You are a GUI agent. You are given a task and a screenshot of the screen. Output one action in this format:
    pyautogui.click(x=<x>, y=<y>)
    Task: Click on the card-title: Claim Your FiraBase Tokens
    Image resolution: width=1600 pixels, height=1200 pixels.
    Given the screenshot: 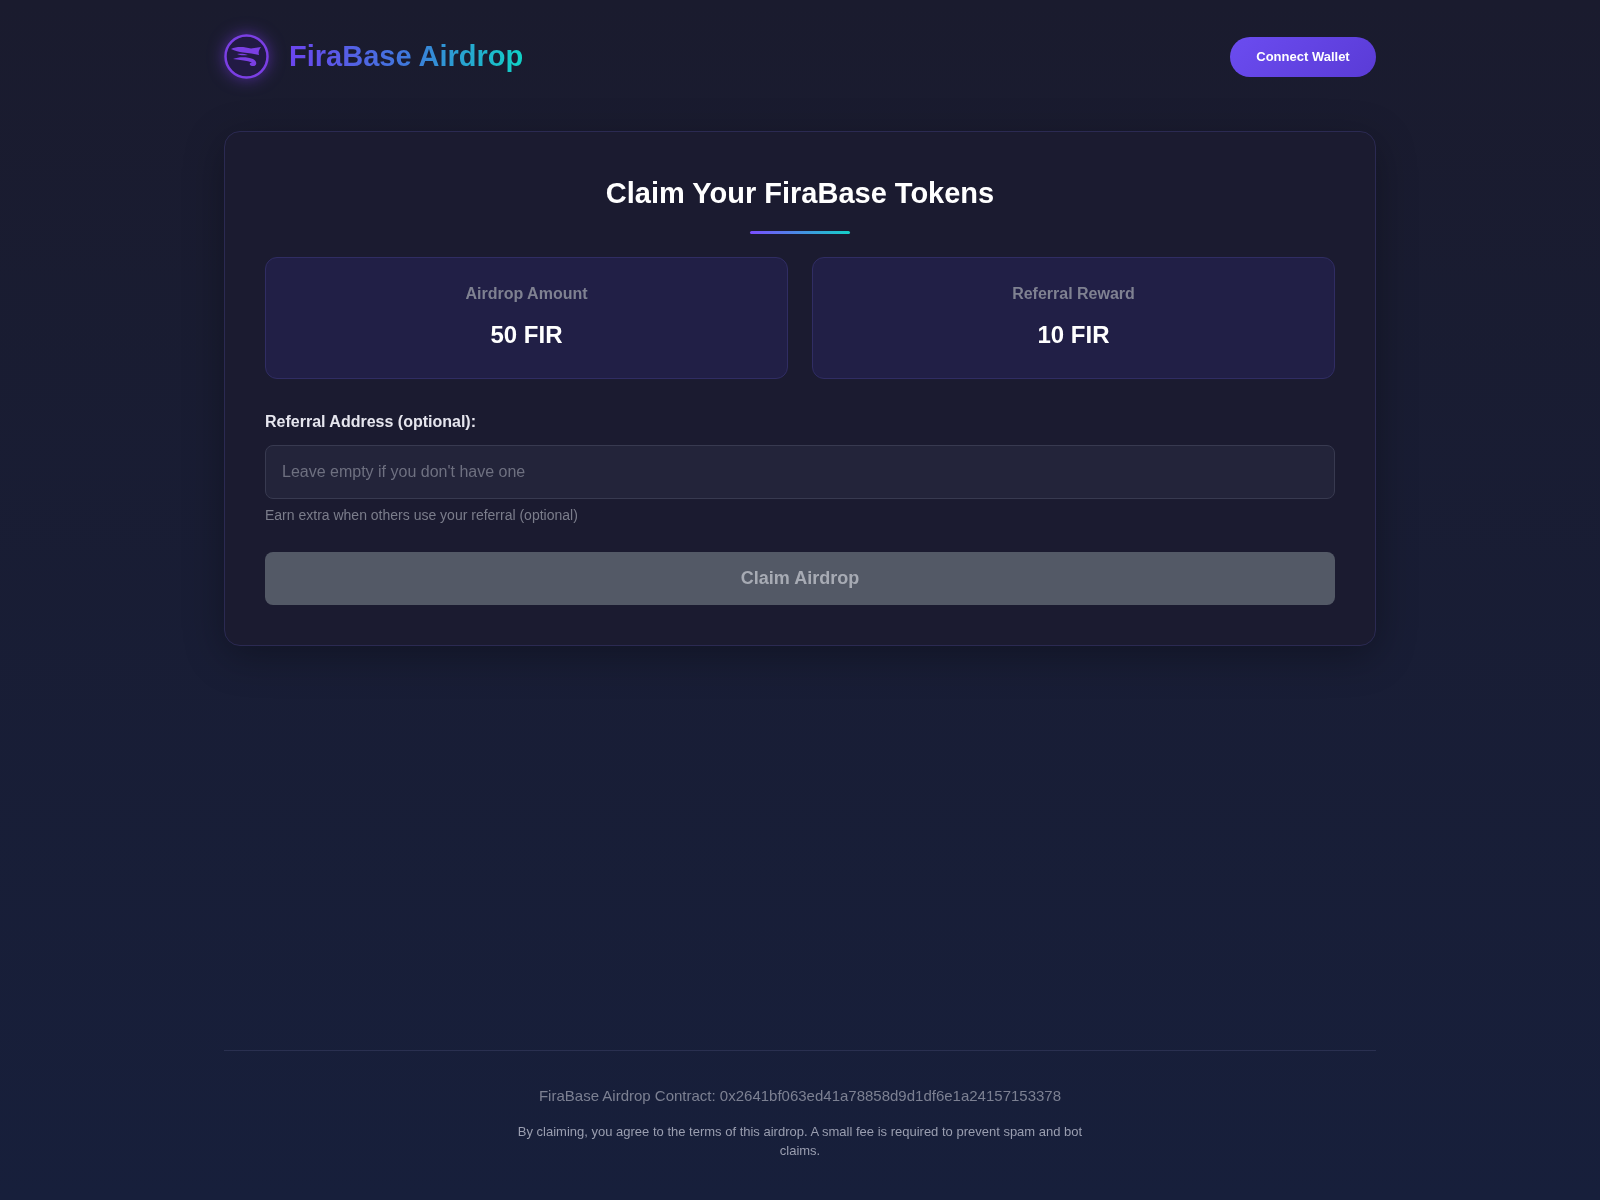 What is the action you would take?
    pyautogui.click(x=800, y=193)
    